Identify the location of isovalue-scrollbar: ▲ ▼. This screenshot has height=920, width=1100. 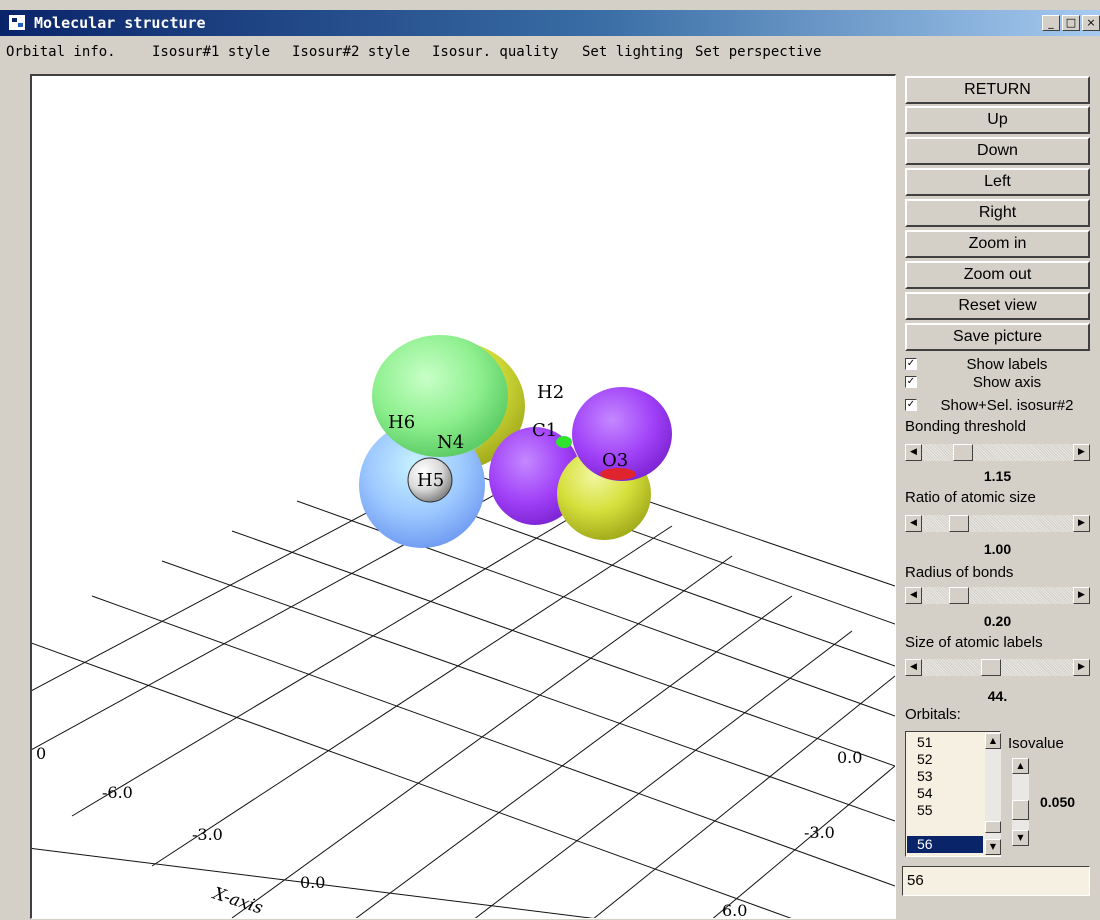
(1020, 802).